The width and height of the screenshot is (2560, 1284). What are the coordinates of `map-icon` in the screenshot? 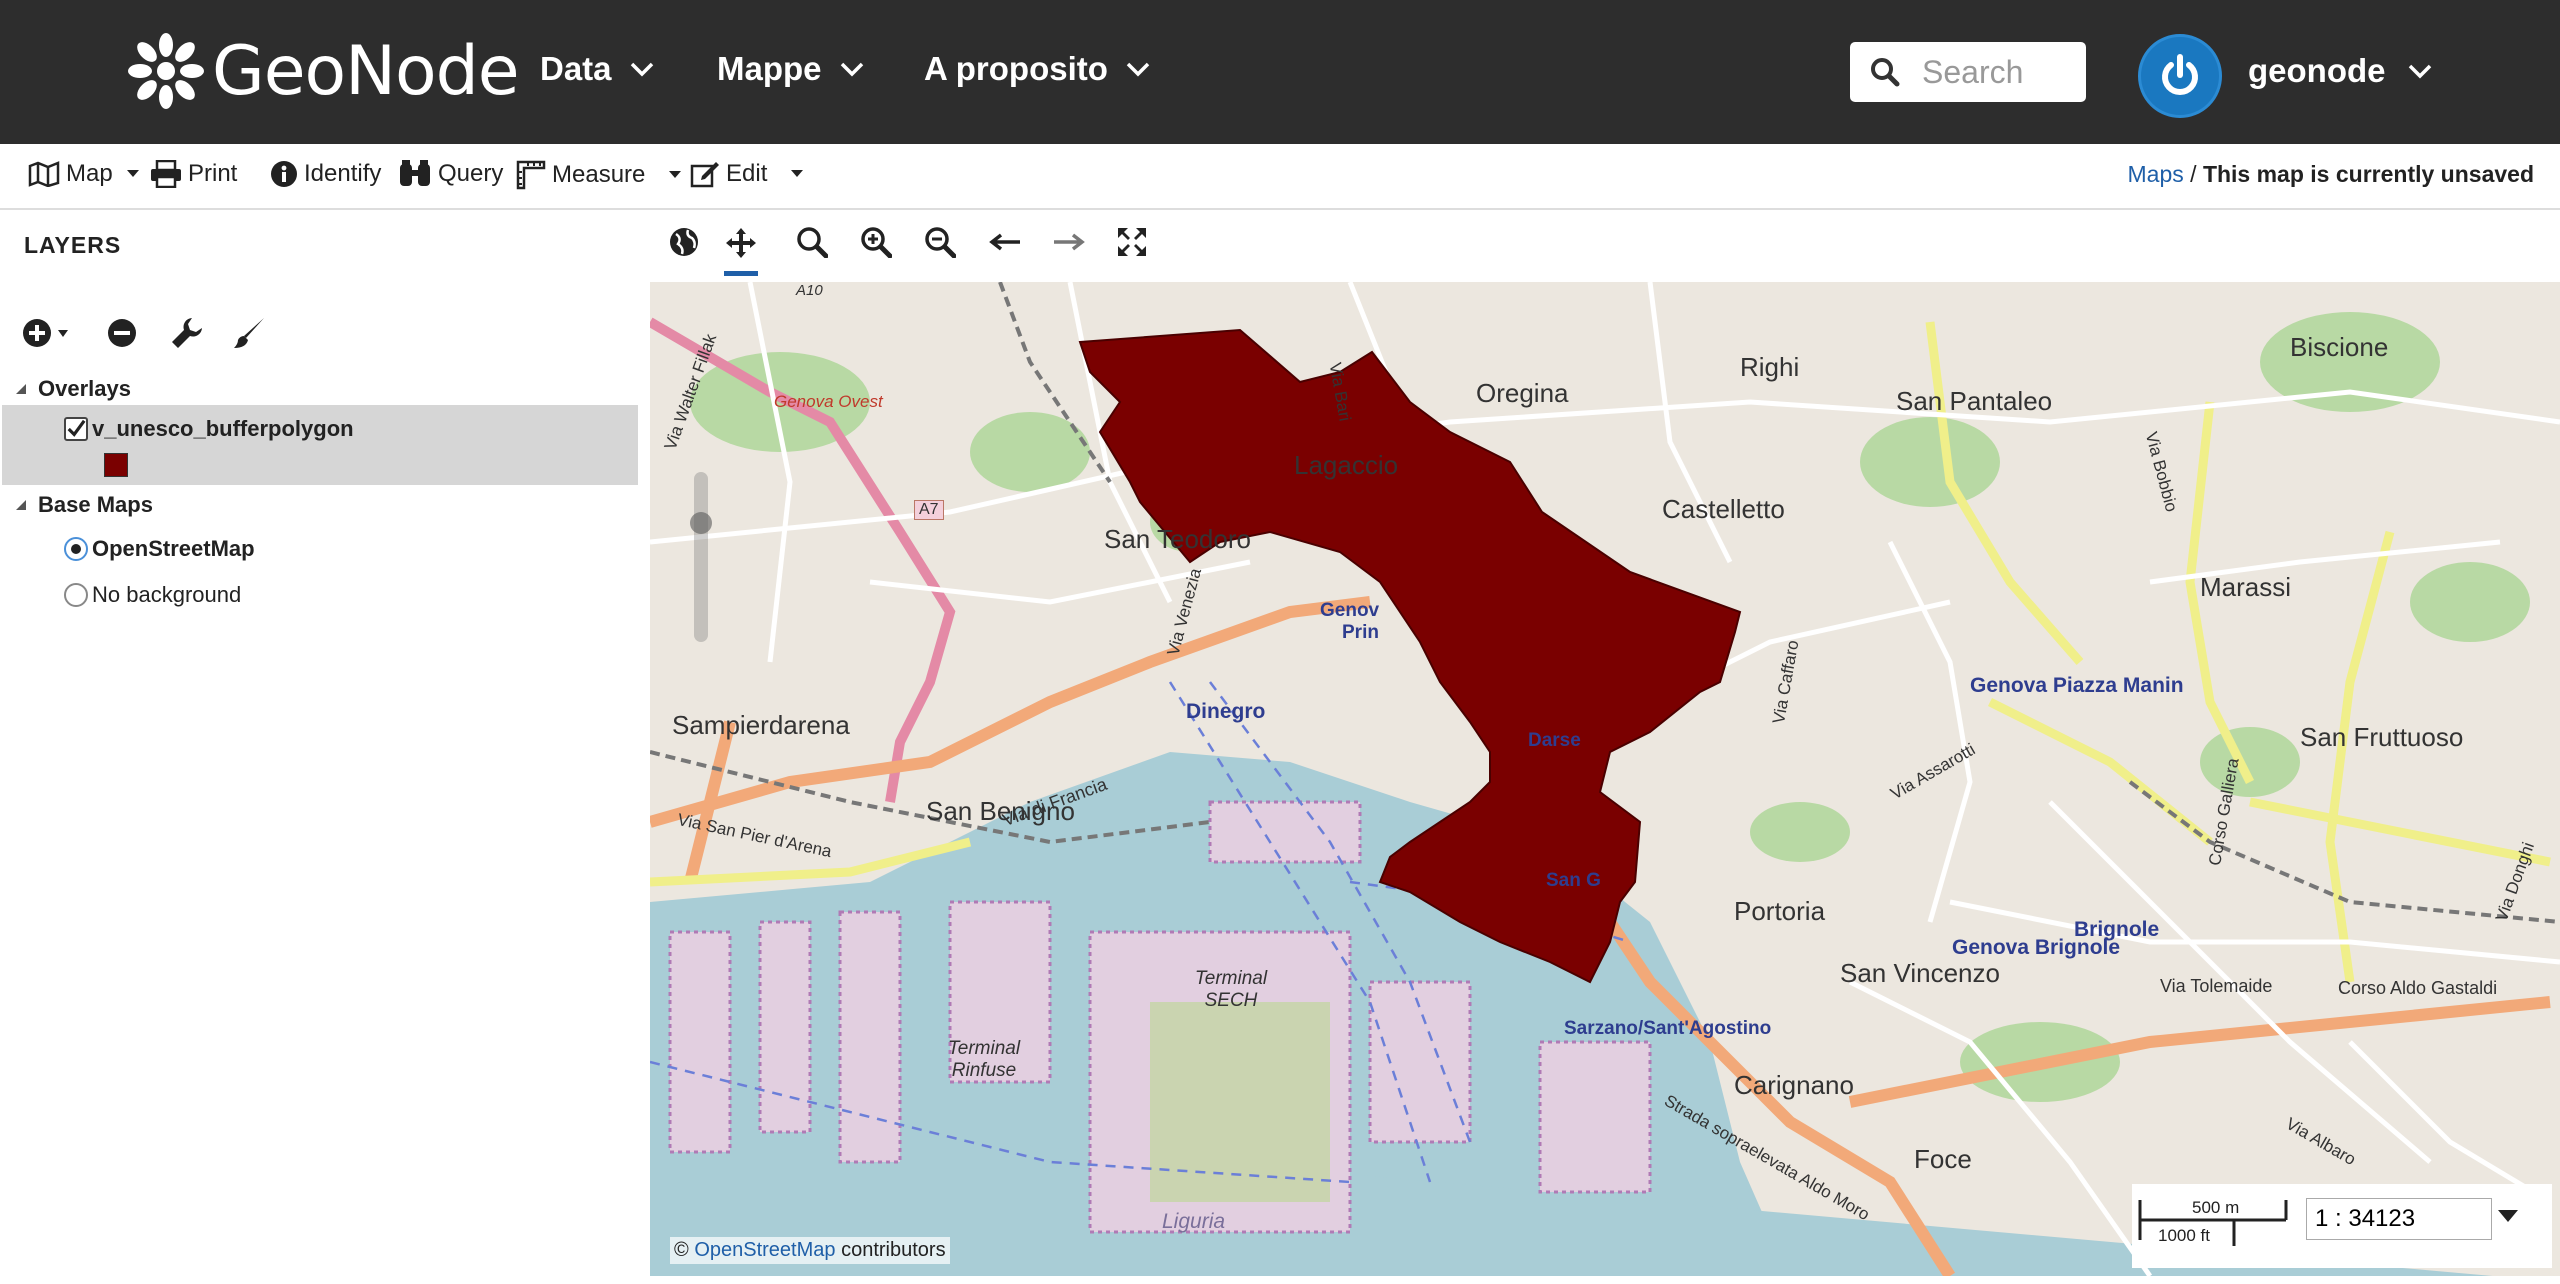 It's located at (44, 174).